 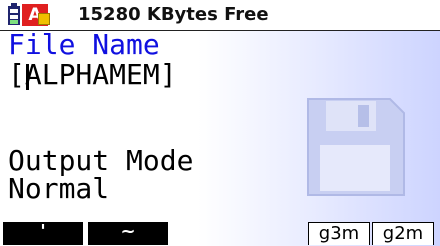 What do you see at coordinates (84, 44) in the screenshot?
I see `file-name-heading: File Name` at bounding box center [84, 44].